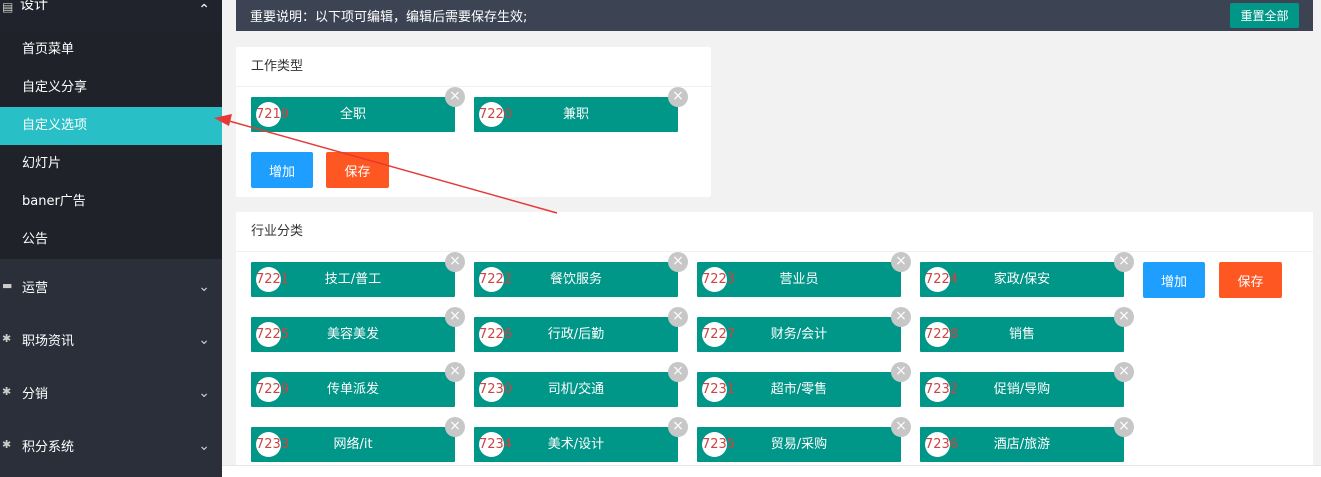 Image resolution: width=1321 pixels, height=477 pixels. I want to click on option-tag: 7233 网络/it ×, so click(358, 439).